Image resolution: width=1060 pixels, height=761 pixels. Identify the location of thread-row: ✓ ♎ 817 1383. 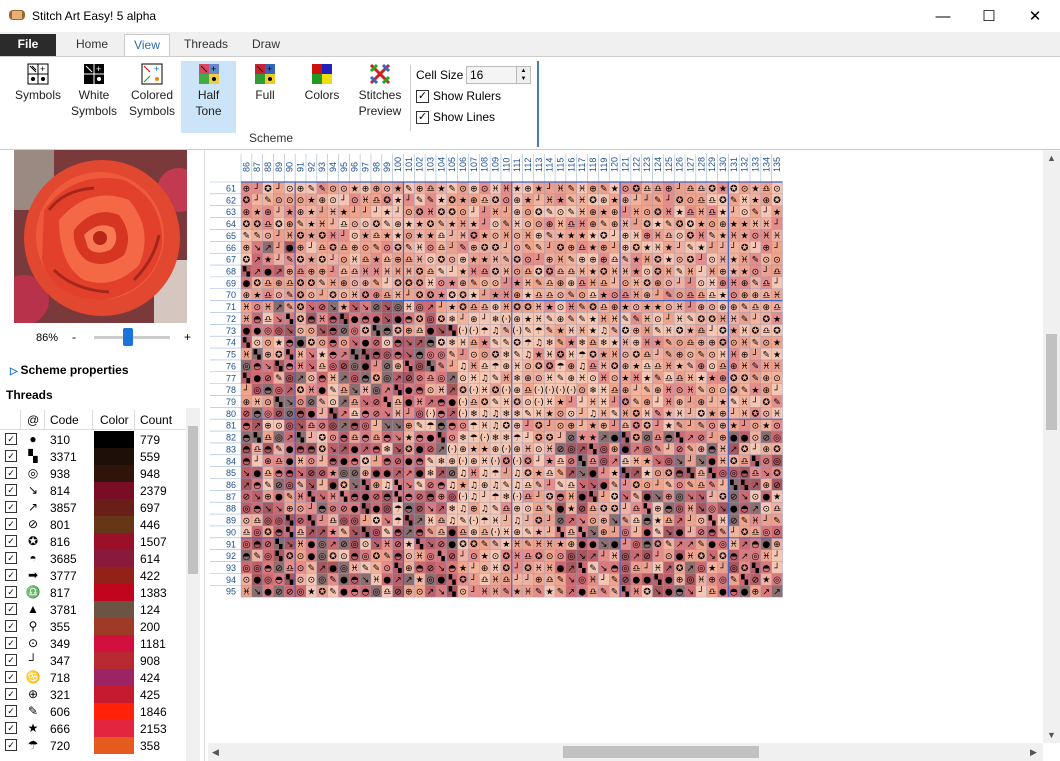
(93, 592).